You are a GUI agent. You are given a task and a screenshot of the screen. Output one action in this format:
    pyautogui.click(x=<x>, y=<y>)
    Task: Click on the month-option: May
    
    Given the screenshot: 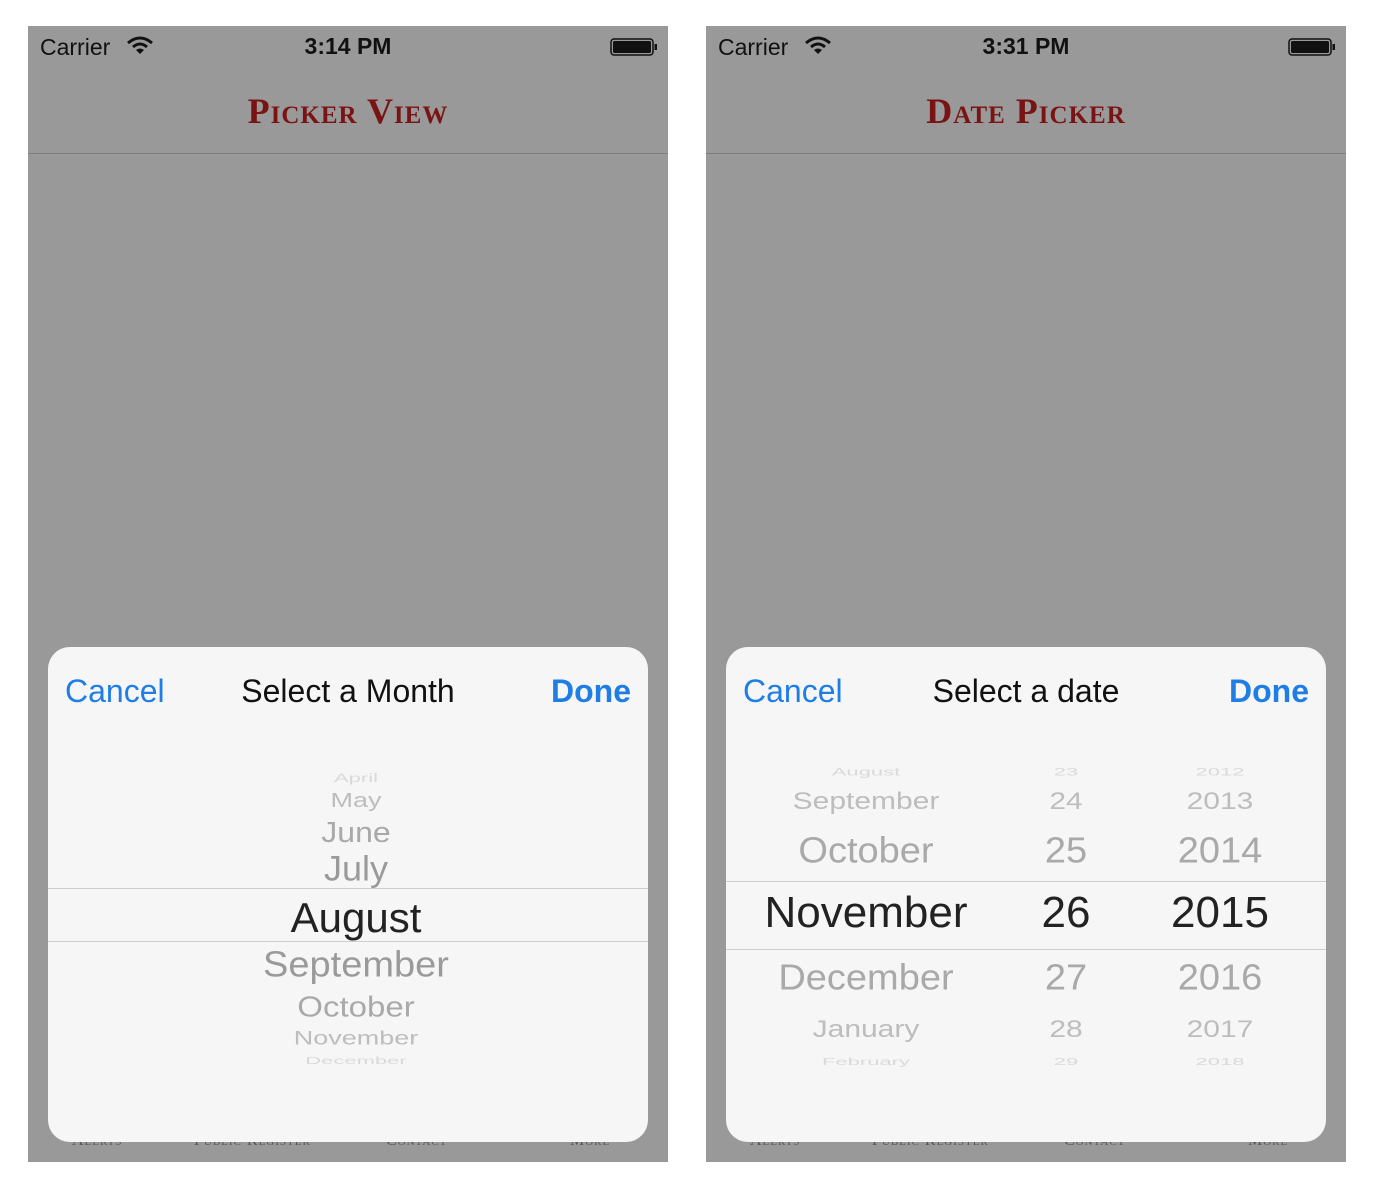 What is the action you would take?
    pyautogui.click(x=355, y=800)
    